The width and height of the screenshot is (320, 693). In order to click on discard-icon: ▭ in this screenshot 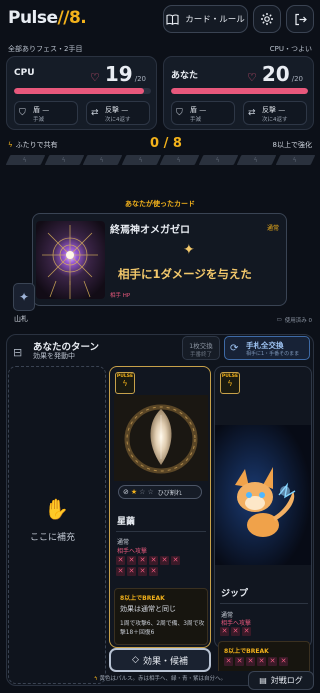, I will do `click(279, 320)`.